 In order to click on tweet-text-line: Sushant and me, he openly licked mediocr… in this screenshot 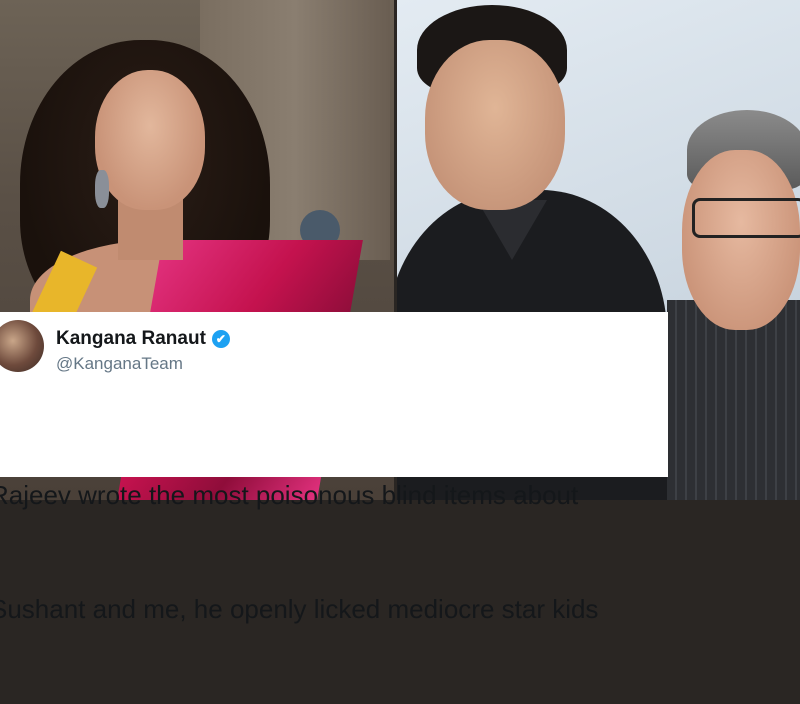, I will do `click(299, 609)`.